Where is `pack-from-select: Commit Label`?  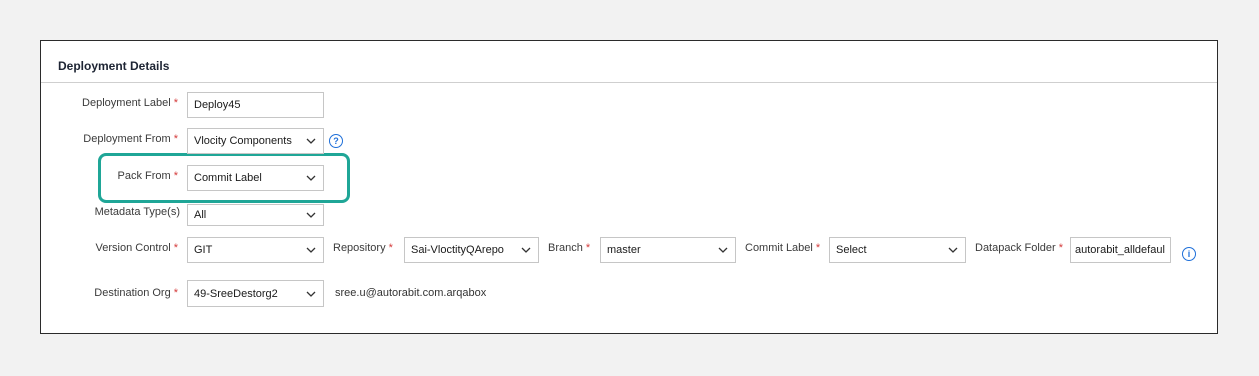 pack-from-select: Commit Label is located at coordinates (255, 178).